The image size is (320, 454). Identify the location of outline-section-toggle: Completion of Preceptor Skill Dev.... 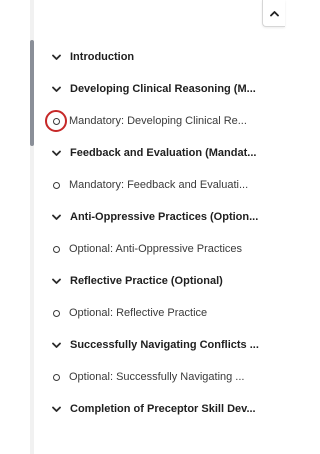
(163, 409).